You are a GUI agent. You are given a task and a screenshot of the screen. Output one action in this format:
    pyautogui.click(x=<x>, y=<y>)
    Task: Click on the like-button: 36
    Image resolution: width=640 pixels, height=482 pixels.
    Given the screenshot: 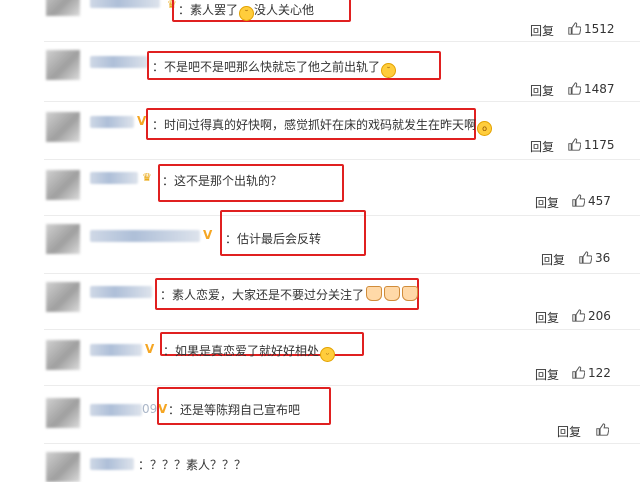 What is the action you would take?
    pyautogui.click(x=594, y=258)
    